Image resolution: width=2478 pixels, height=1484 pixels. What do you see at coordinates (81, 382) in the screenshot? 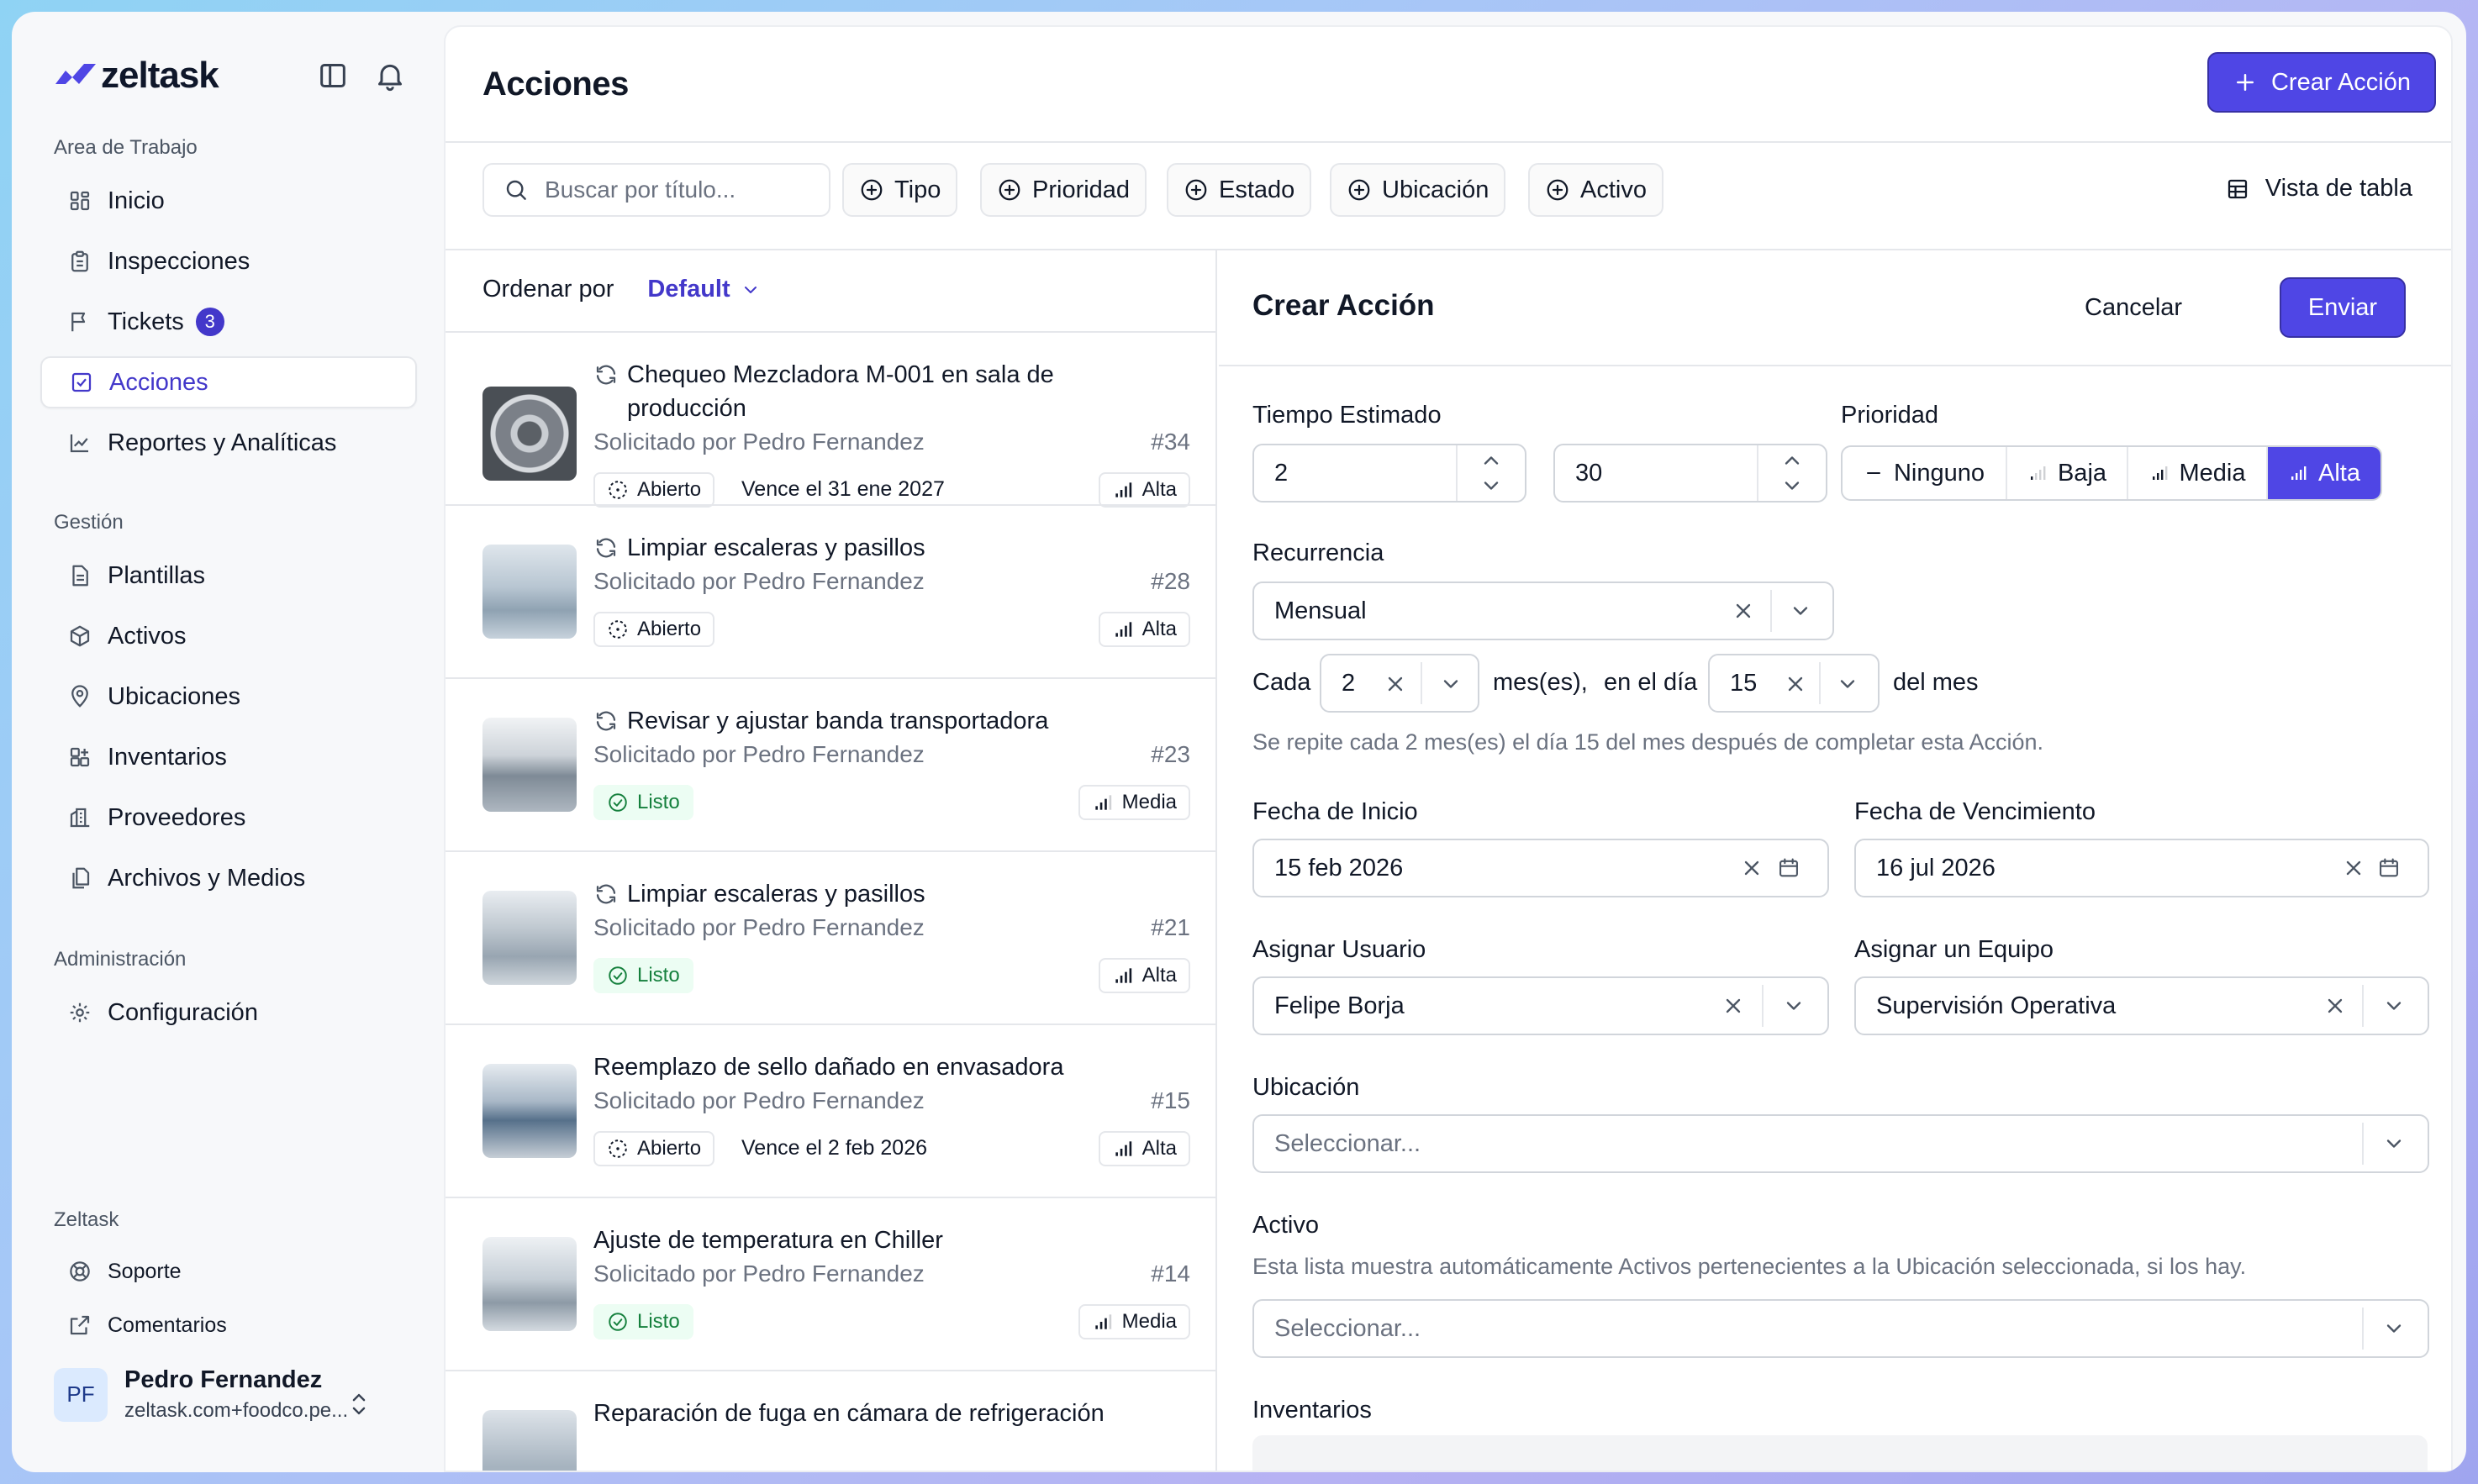
I see `check-square-icon` at bounding box center [81, 382].